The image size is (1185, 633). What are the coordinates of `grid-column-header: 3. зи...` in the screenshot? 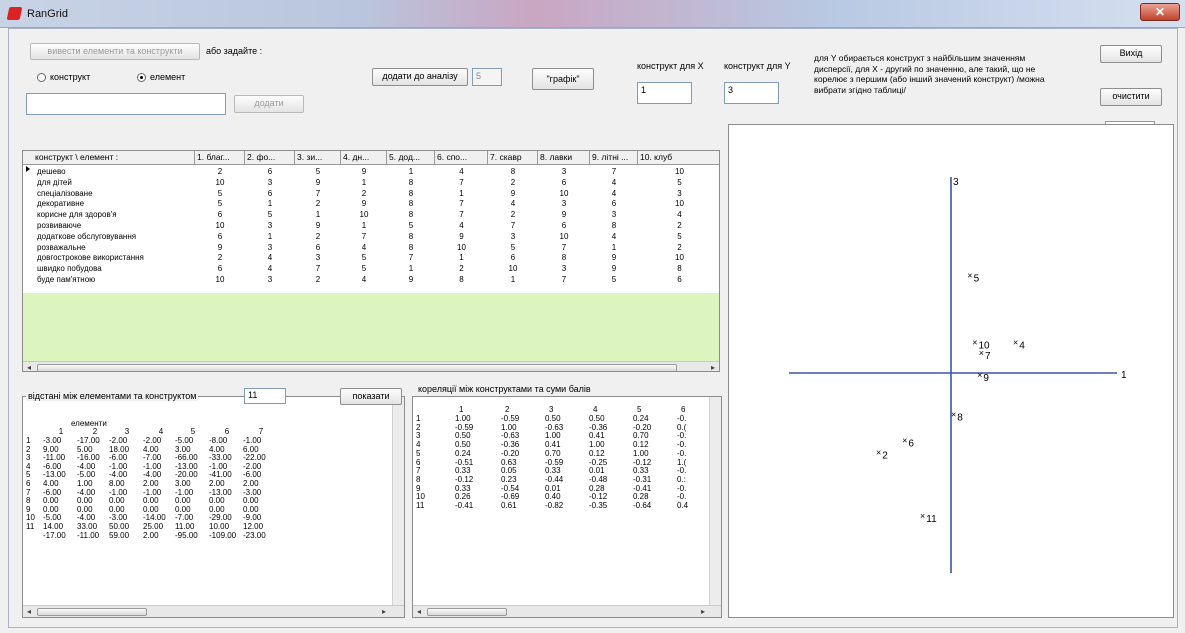 It's located at (318, 158).